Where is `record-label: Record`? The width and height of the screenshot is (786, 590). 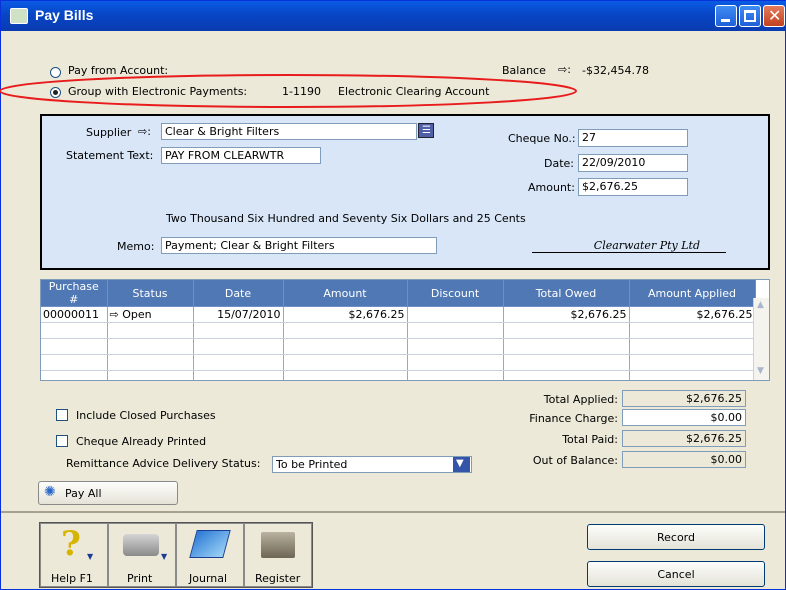
record-label: Record is located at coordinates (675, 537).